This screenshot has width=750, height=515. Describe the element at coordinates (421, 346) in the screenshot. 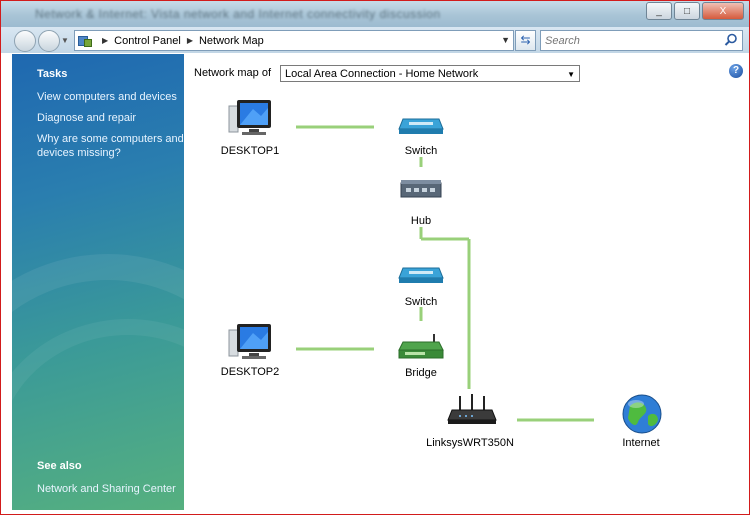

I see `bridge-icon` at that location.